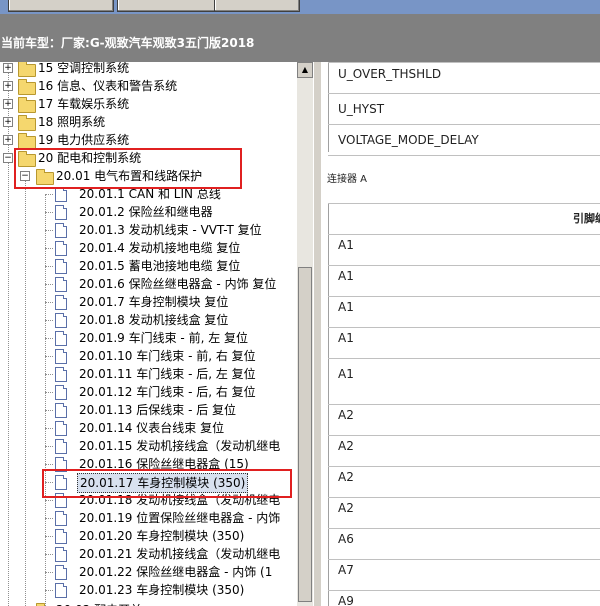 The height and width of the screenshot is (606, 600). Describe the element at coordinates (180, 518) in the screenshot. I see `tree-node-label: 20.01.19 位置保险丝继电器盒 - 内饰` at that location.